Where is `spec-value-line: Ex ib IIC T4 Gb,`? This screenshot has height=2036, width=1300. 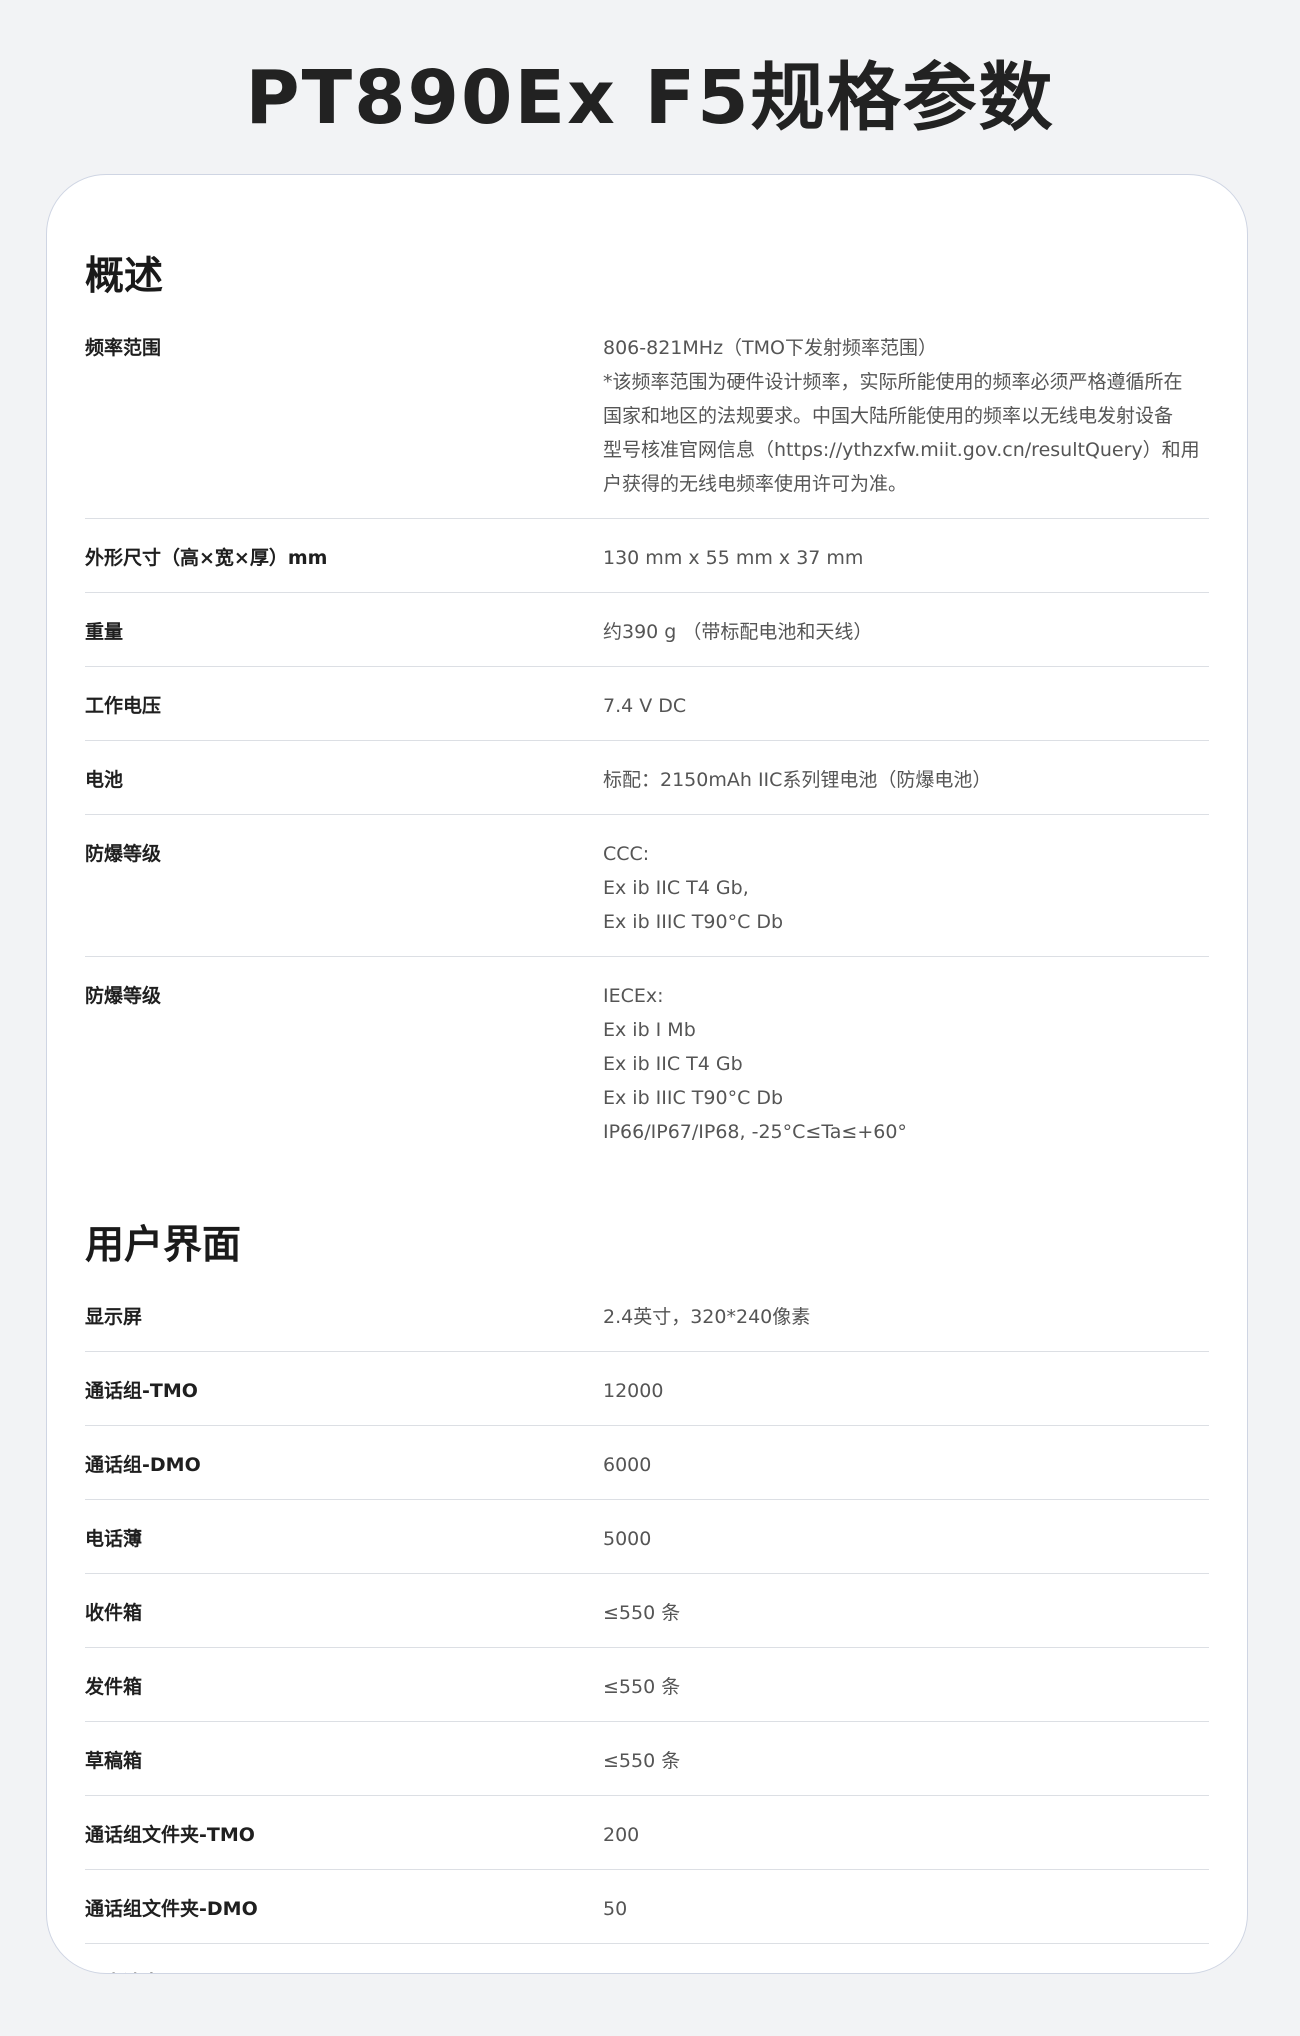
spec-value-line: Ex ib IIC T4 Gb, is located at coordinates (676, 888).